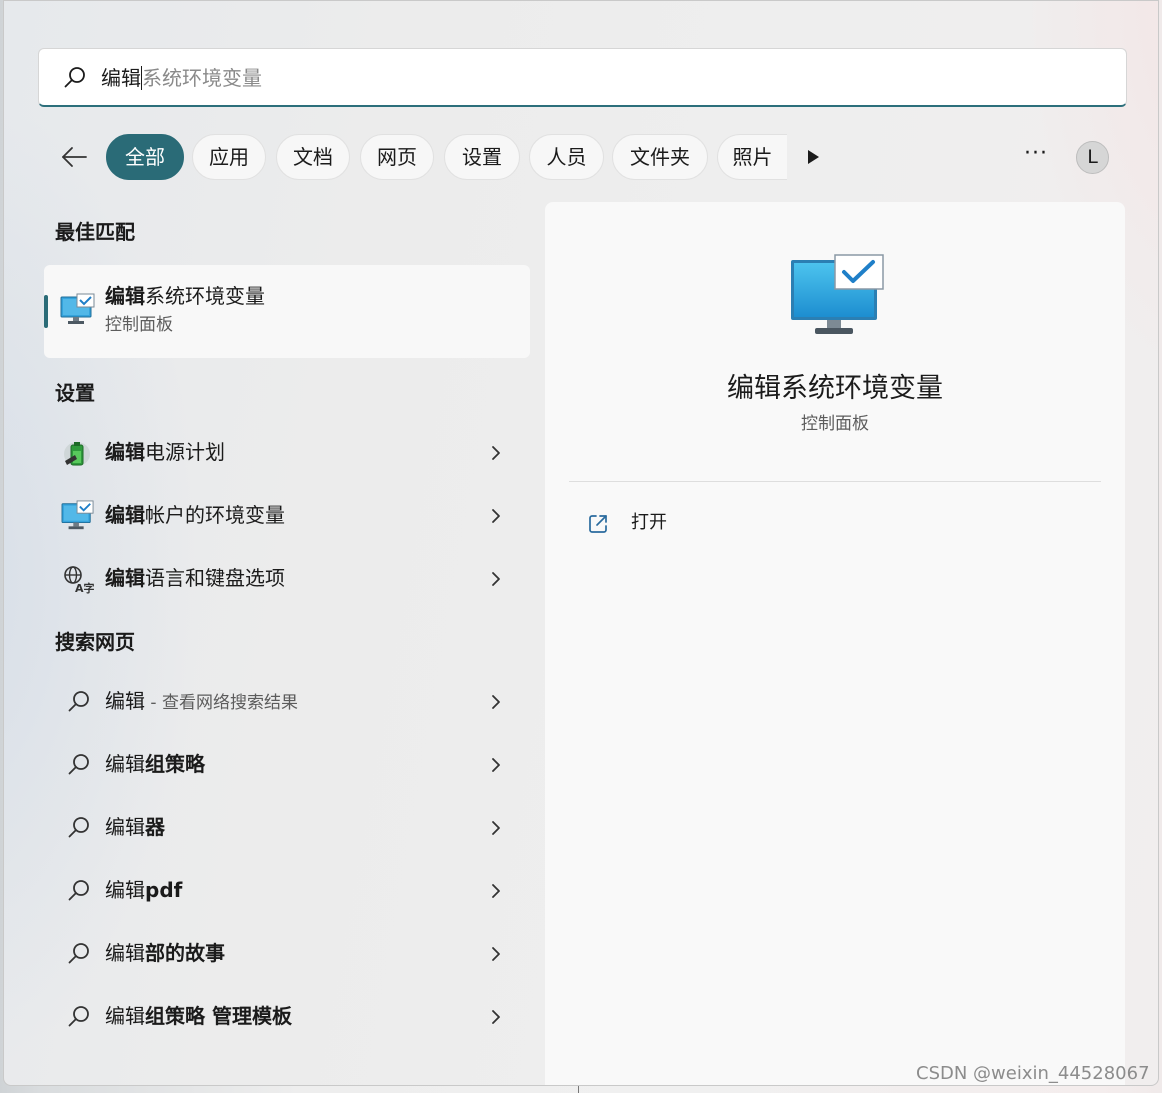 This screenshot has height=1093, width=1162. Describe the element at coordinates (287, 516) in the screenshot. I see `settings-item-account-env-vars: 编辑帐户的环境变量` at that location.